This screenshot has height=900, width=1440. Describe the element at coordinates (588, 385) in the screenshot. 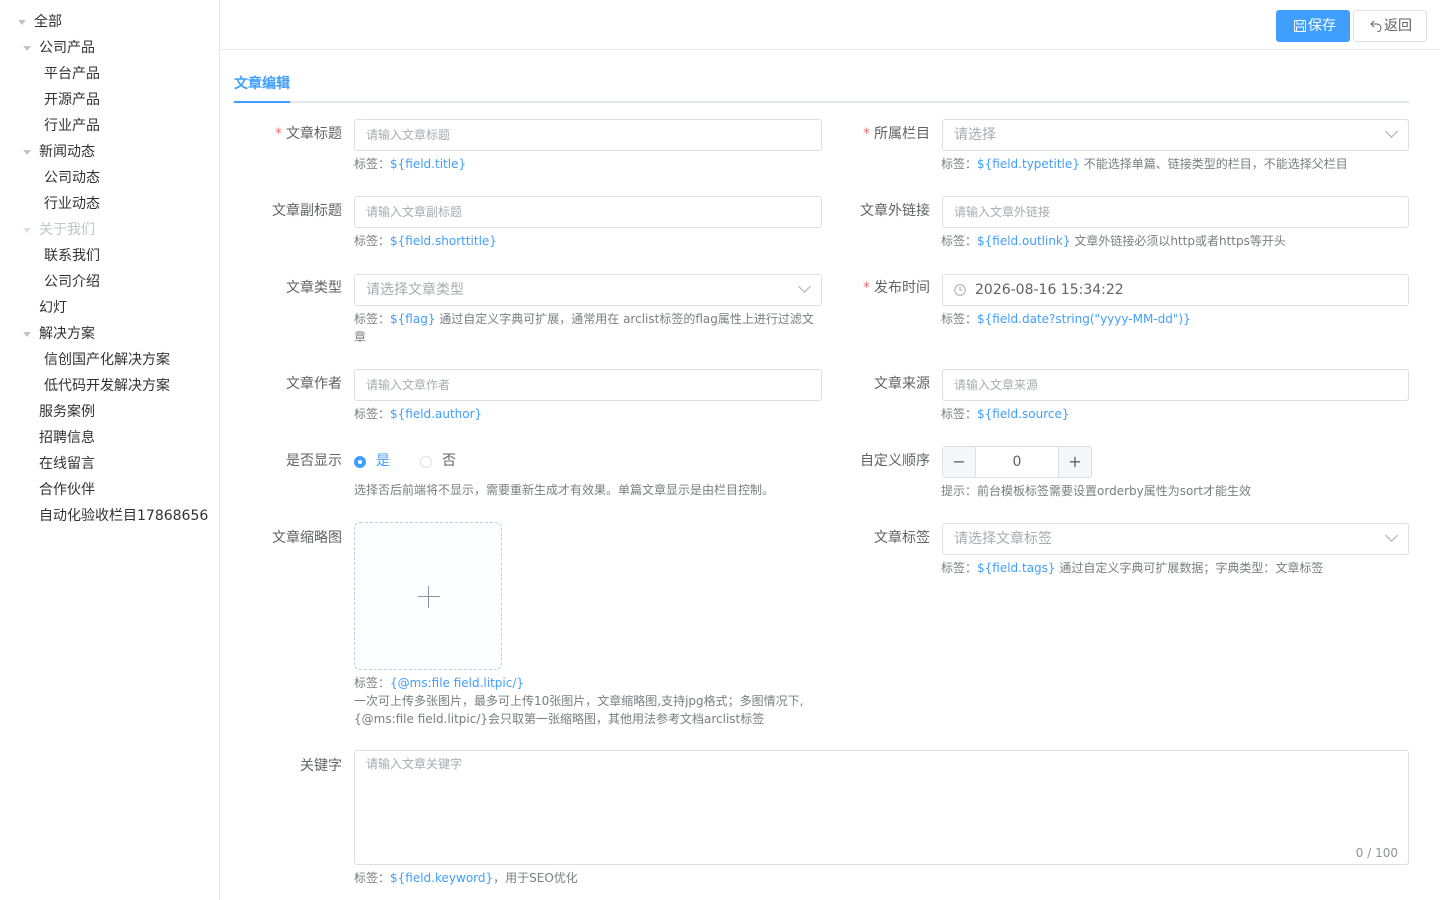

I see `author-input: 请输入文章作者` at that location.